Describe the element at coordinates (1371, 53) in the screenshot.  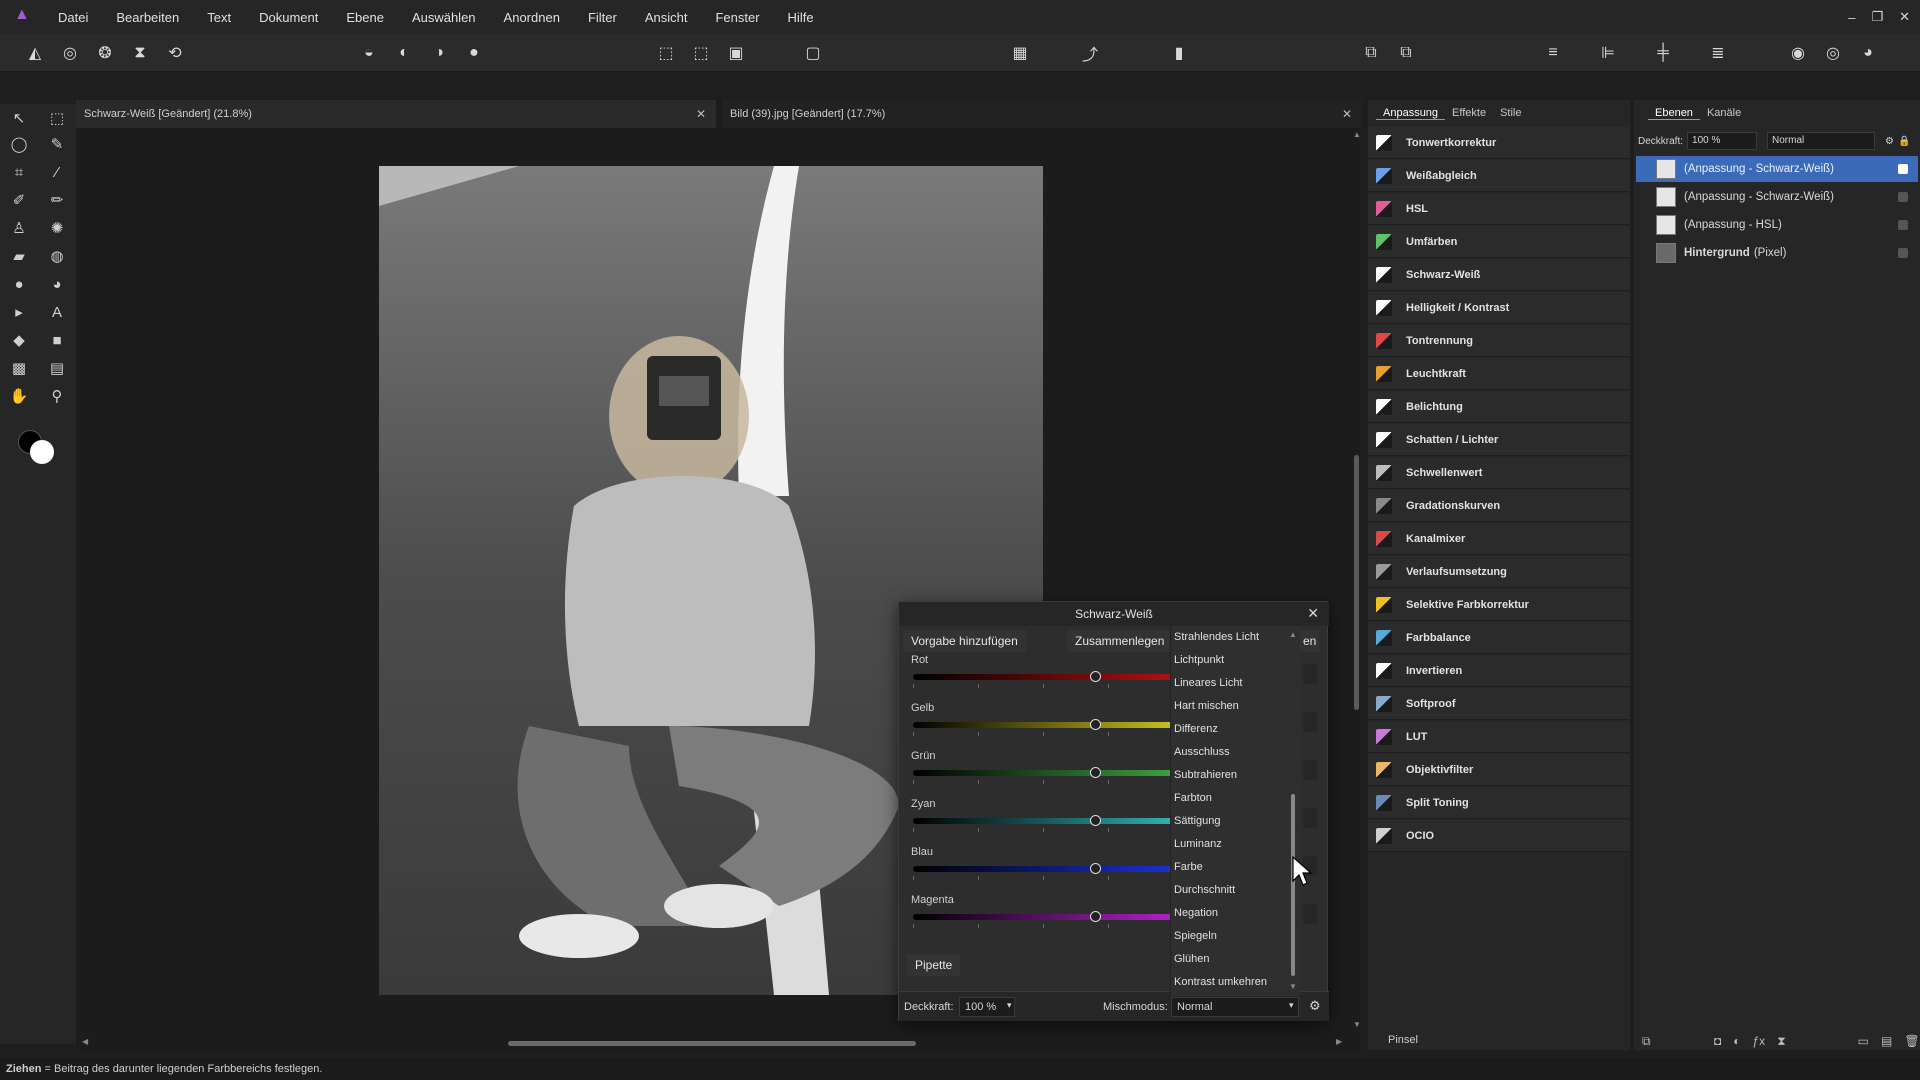
I see `arrange-front-icon: ⧉` at that location.